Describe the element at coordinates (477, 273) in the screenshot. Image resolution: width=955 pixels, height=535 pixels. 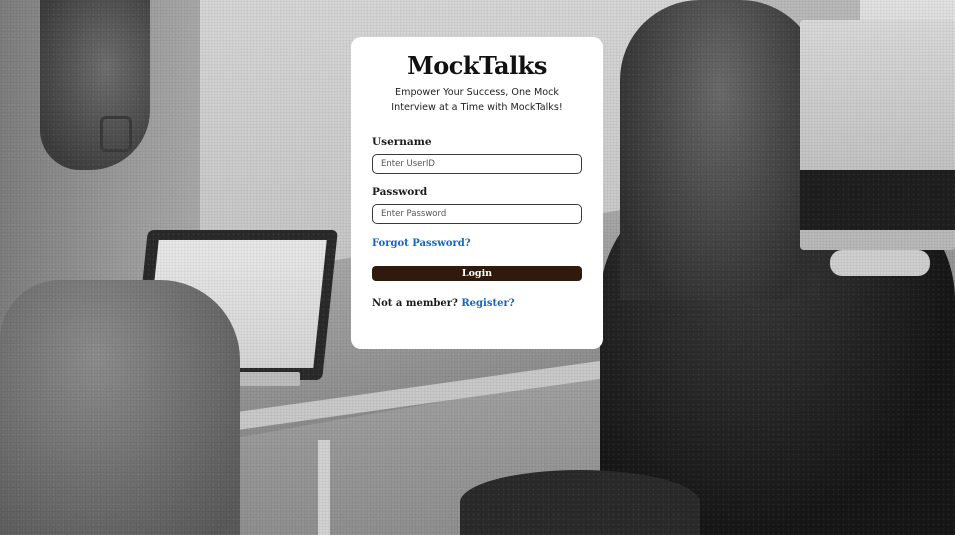
I see `login-button: Login` at that location.